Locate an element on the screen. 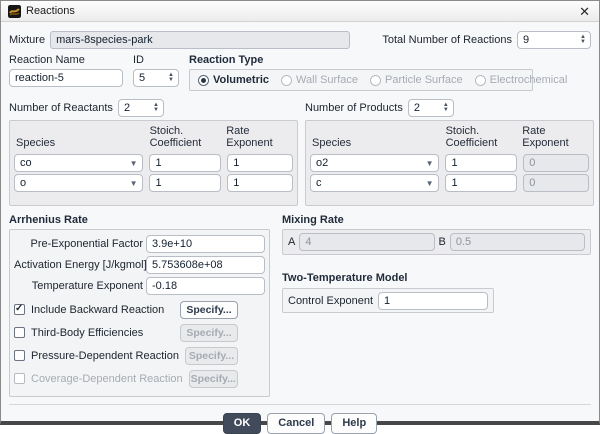 Image resolution: width=600 pixels, height=434 pixels. table-row: o ▼ 1 1 is located at coordinates (153, 183).